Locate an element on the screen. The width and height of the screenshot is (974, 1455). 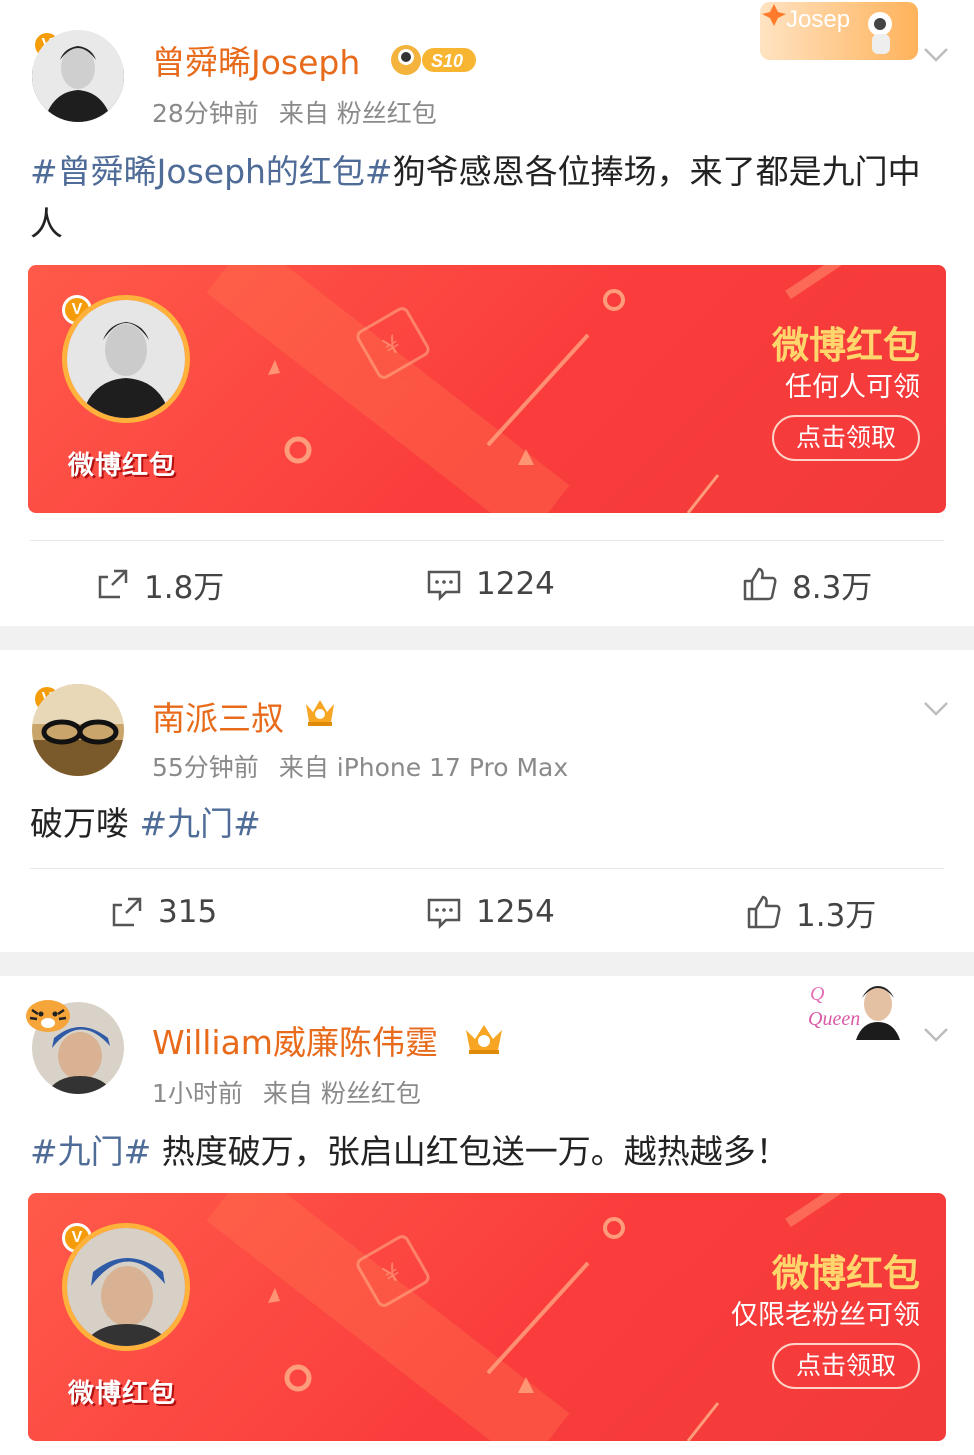
portrait-icon: Q is located at coordinates (855, 1011).